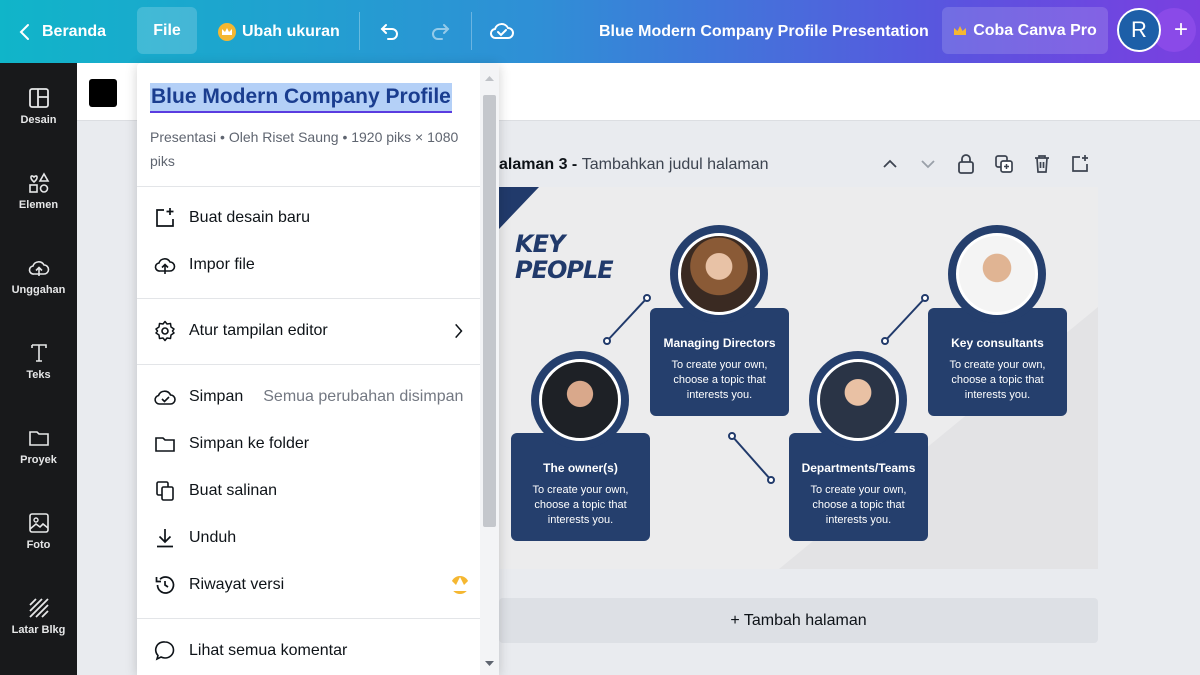 The image size is (1200, 675). I want to click on sidebar-item-label: Proyek, so click(38, 460).